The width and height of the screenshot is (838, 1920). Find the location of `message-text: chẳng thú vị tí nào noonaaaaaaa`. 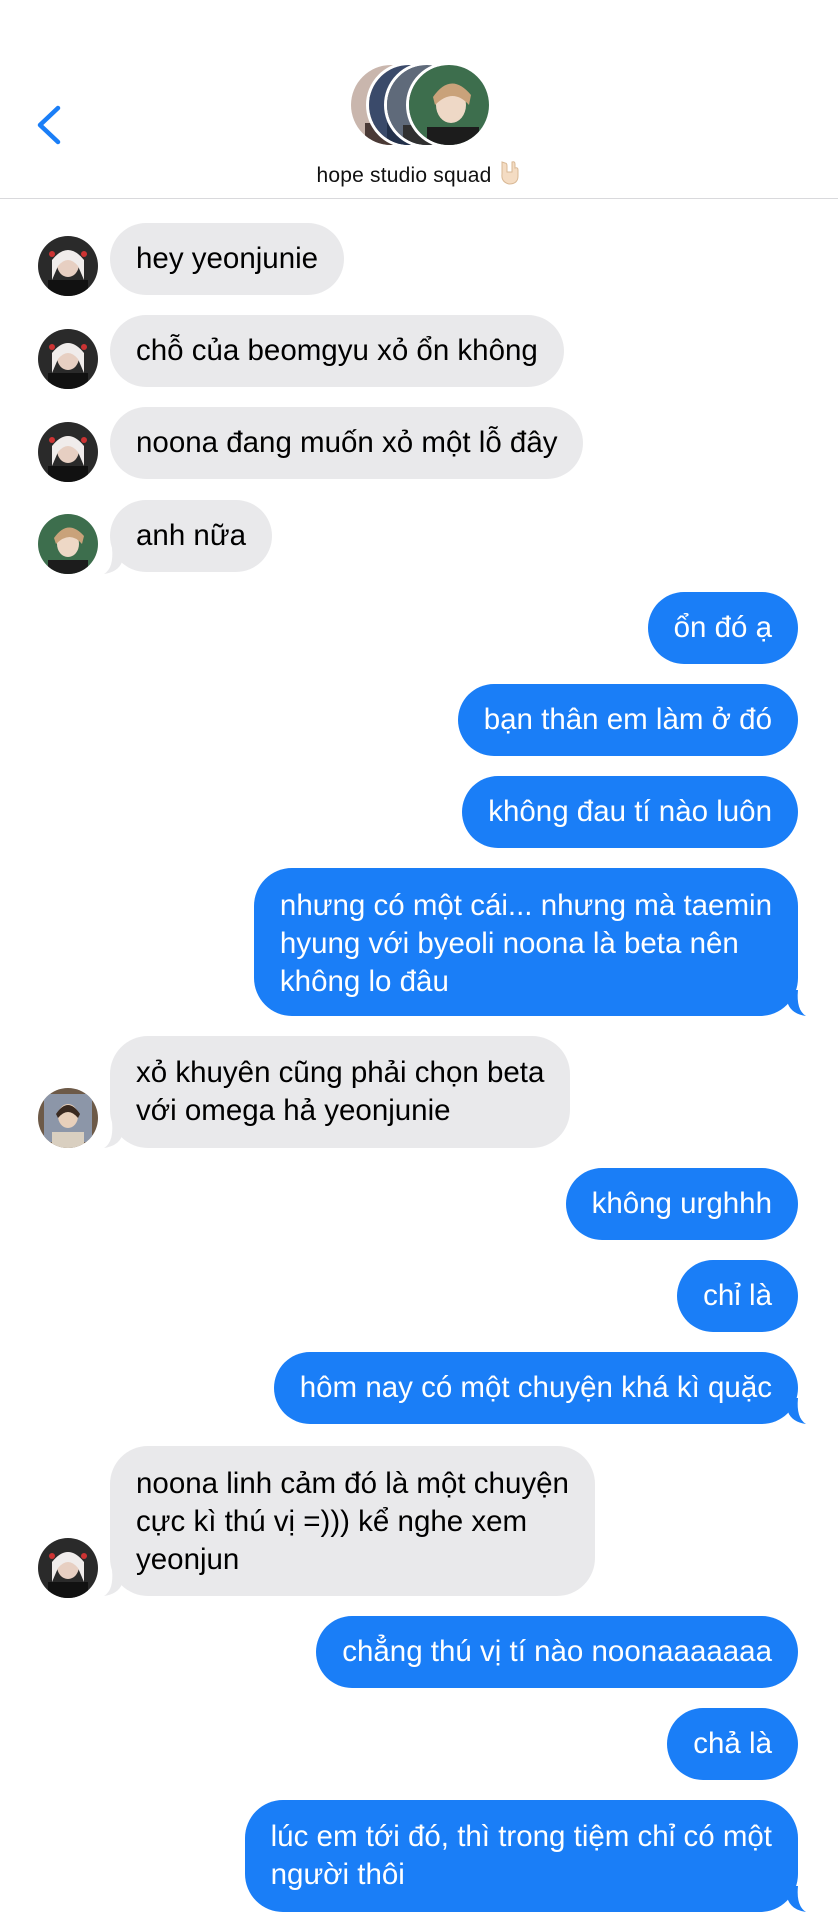

message-text: chẳng thú vị tí nào noonaaaaaaa is located at coordinates (557, 1651).